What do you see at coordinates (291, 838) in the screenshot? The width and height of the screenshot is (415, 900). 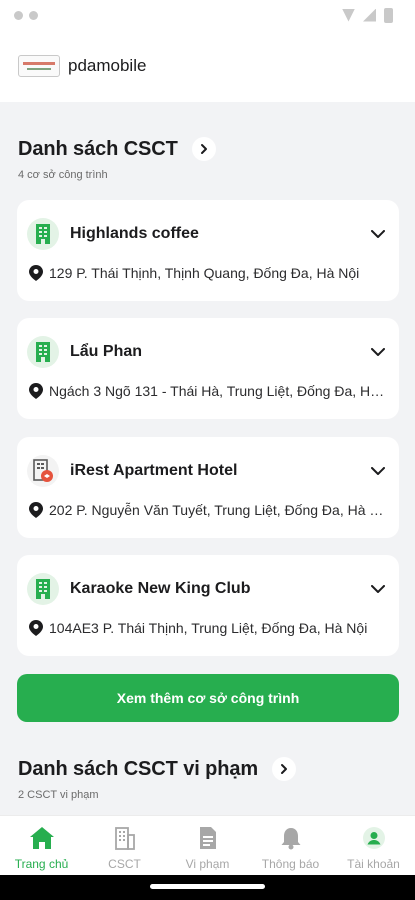 I see `bell-icon` at bounding box center [291, 838].